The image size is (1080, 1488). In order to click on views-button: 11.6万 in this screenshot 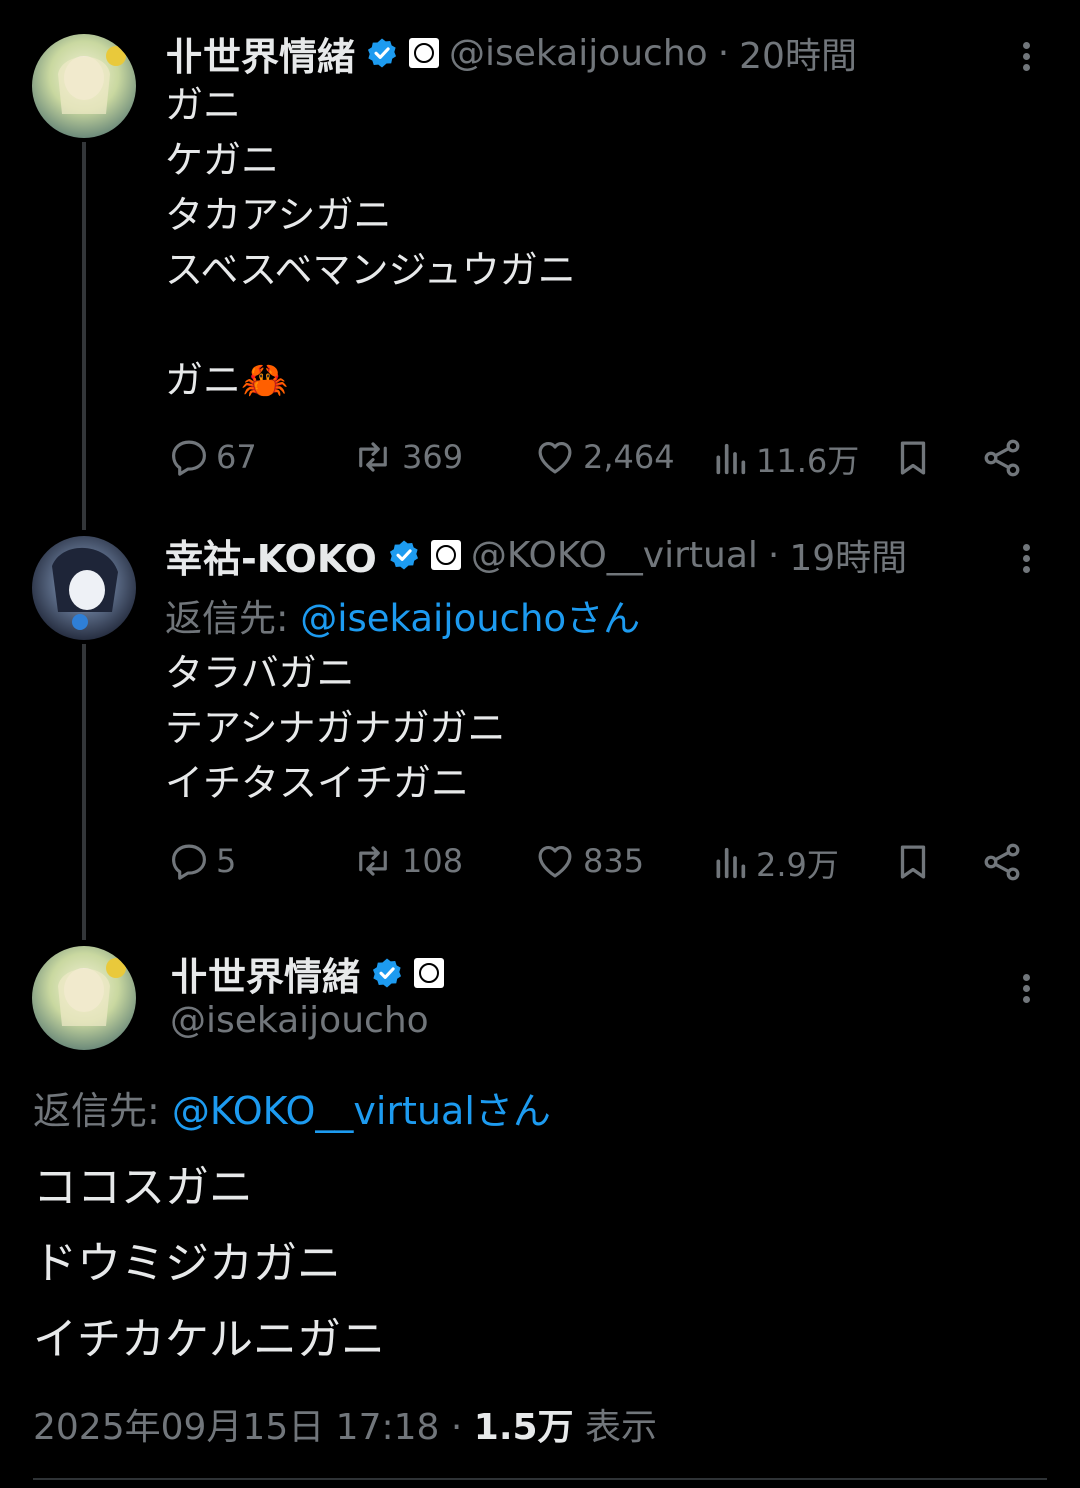, I will do `click(784, 459)`.